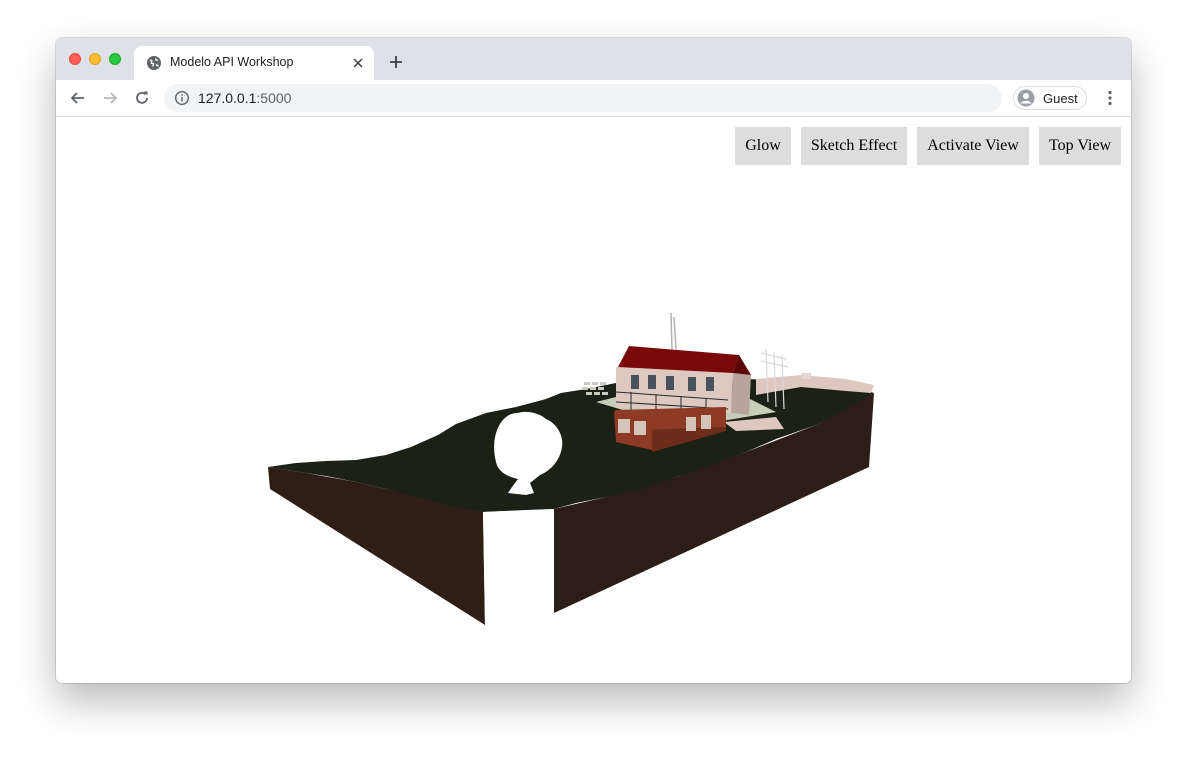  I want to click on antenna, so click(673, 331).